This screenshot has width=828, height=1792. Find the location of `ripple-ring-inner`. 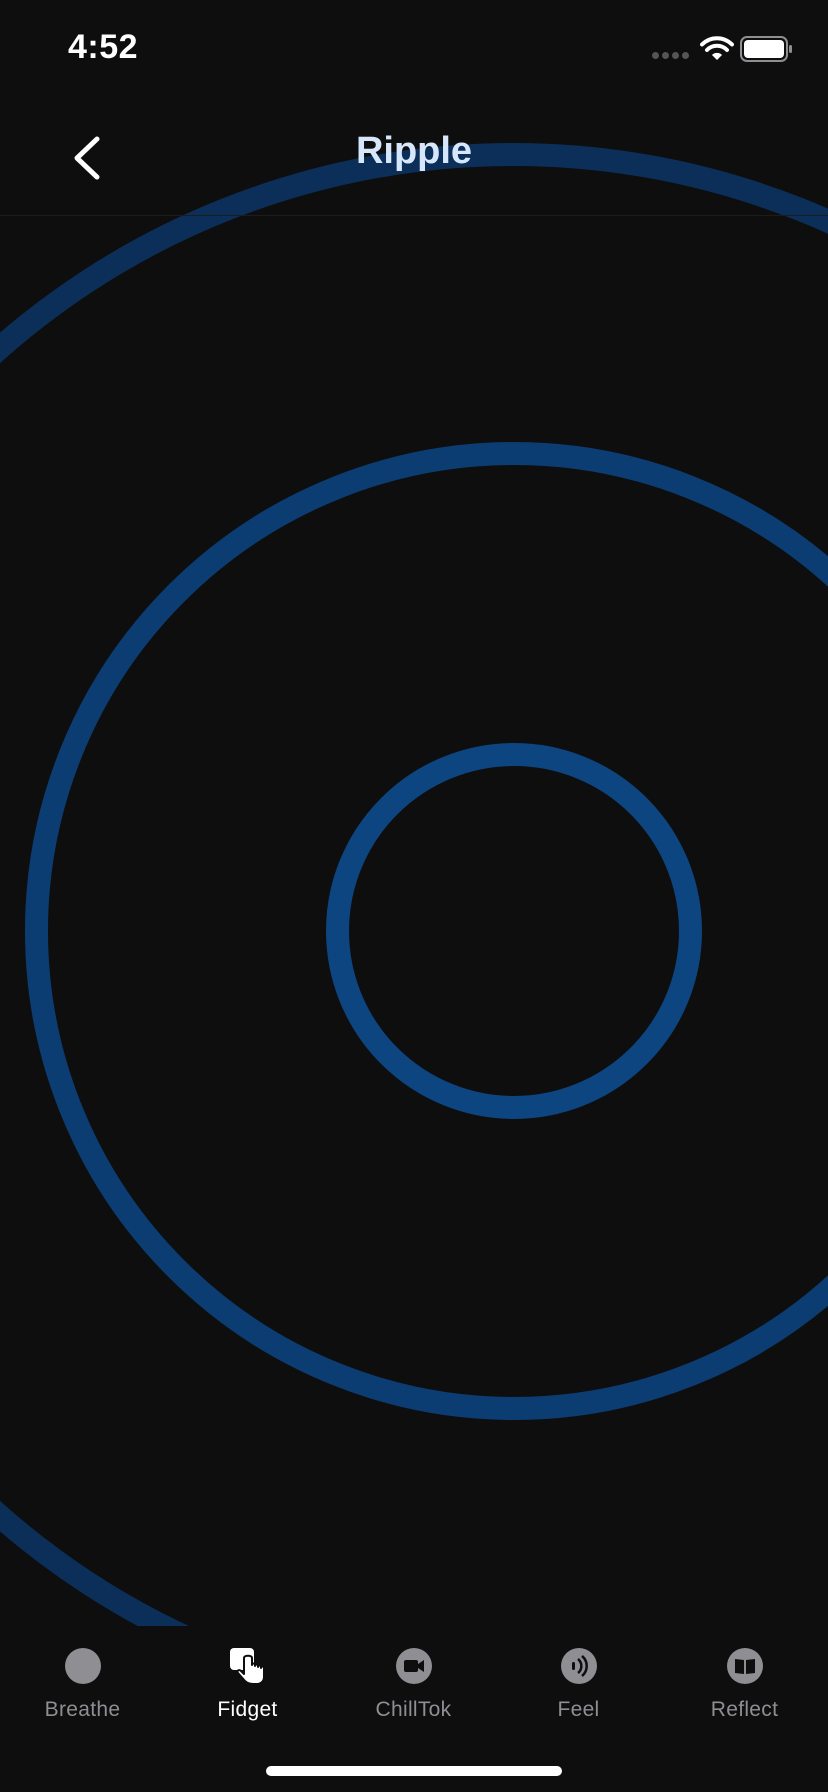

ripple-ring-inner is located at coordinates (514, 931).